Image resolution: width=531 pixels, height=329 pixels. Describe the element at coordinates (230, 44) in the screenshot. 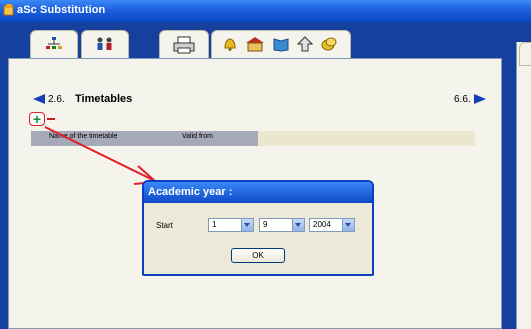

I see `bell-icon` at that location.